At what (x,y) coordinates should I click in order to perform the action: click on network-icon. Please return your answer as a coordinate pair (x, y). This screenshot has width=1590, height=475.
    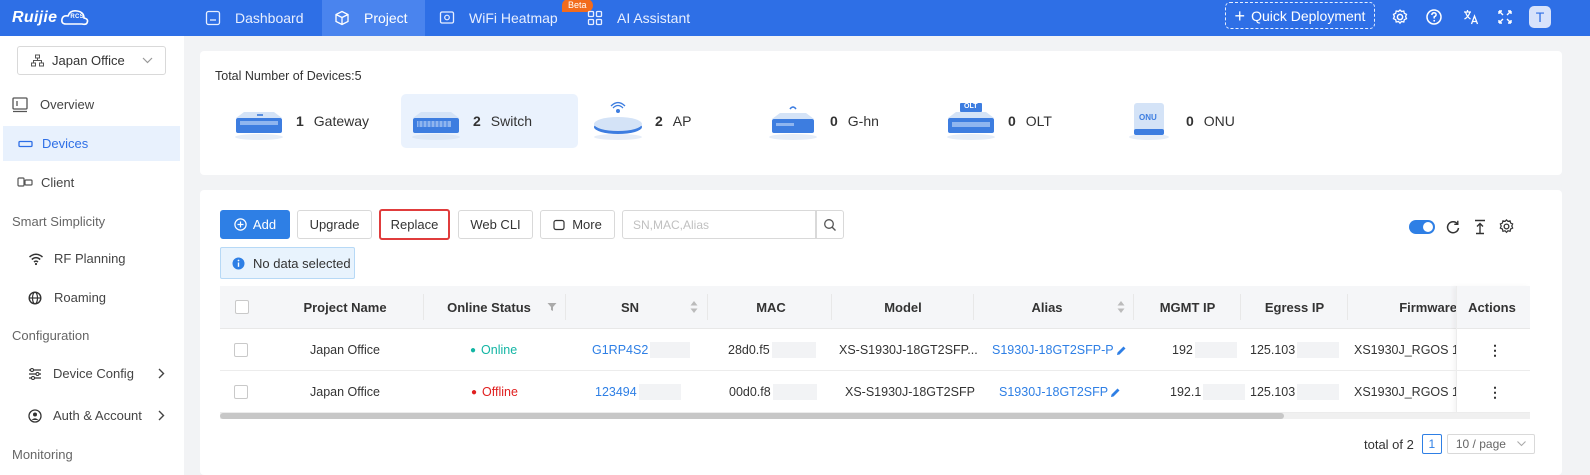
    Looking at the image, I should click on (37, 60).